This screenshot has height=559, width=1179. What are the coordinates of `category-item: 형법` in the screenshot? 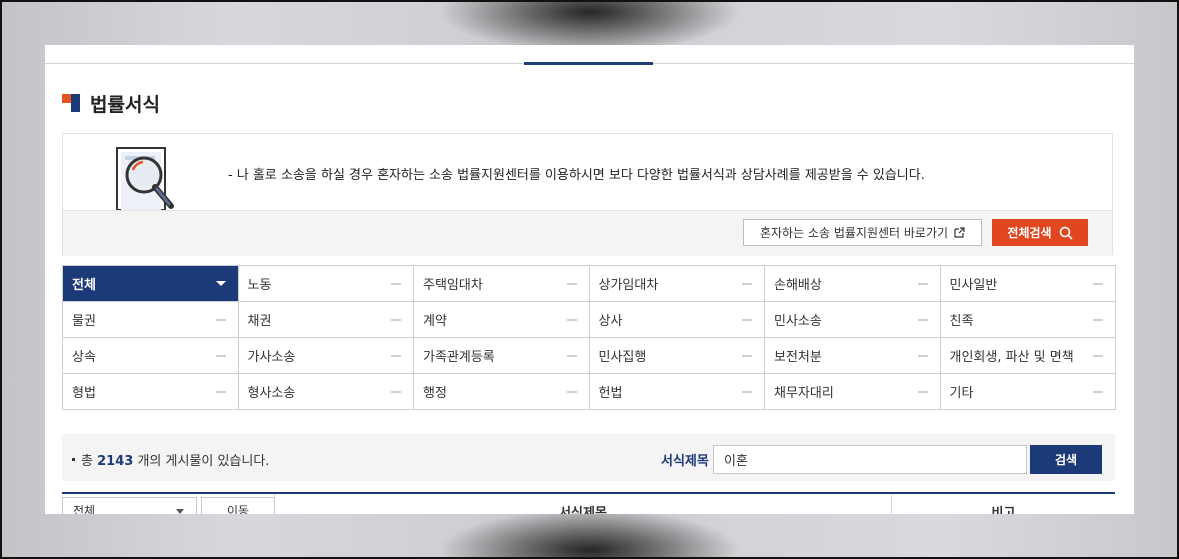 It's located at (151, 392).